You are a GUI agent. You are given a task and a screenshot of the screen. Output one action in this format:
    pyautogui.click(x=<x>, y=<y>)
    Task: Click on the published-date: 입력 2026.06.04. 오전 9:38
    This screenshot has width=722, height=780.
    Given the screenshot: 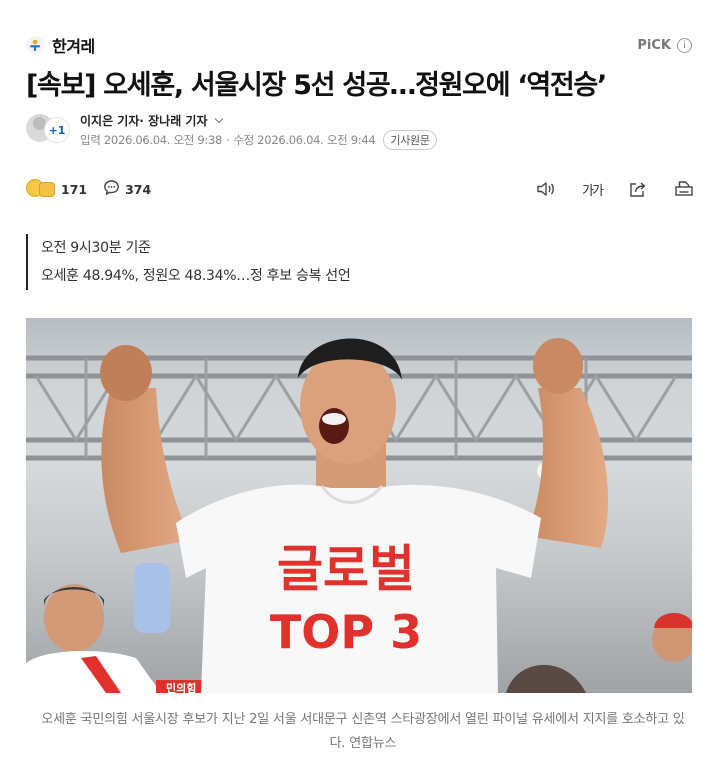 What is the action you would take?
    pyautogui.click(x=151, y=140)
    